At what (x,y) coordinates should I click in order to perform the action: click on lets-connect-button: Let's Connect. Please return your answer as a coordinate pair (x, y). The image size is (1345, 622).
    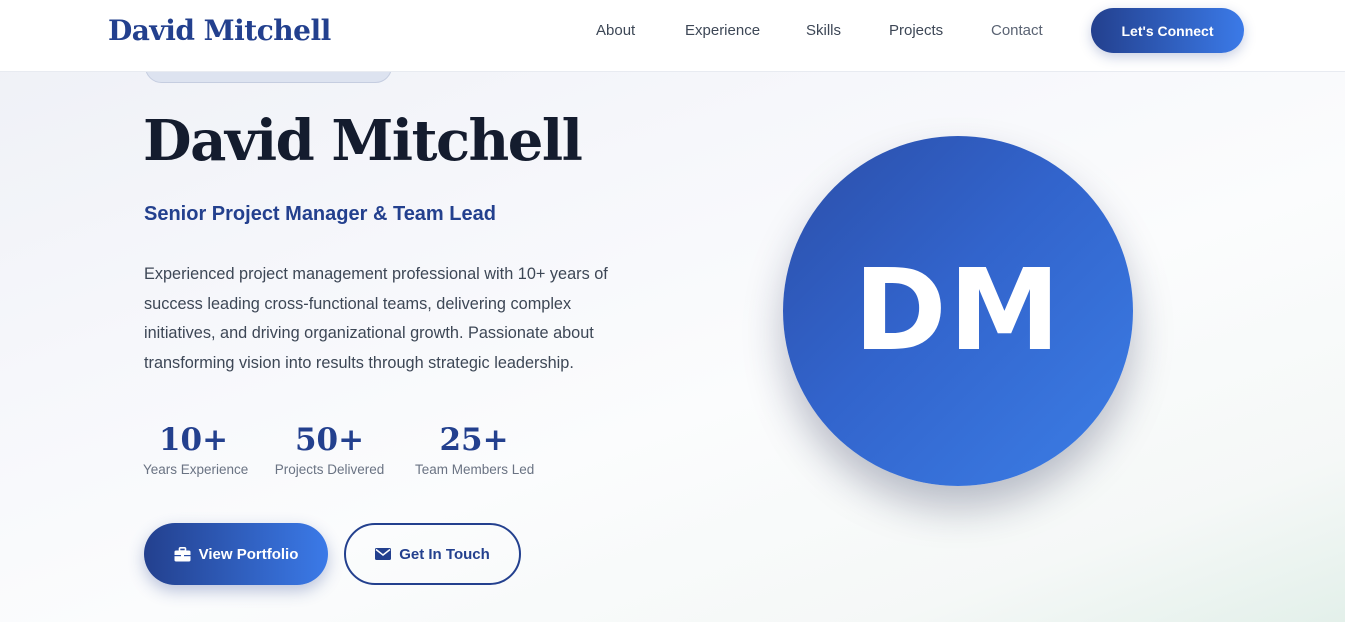
    Looking at the image, I should click on (1167, 30).